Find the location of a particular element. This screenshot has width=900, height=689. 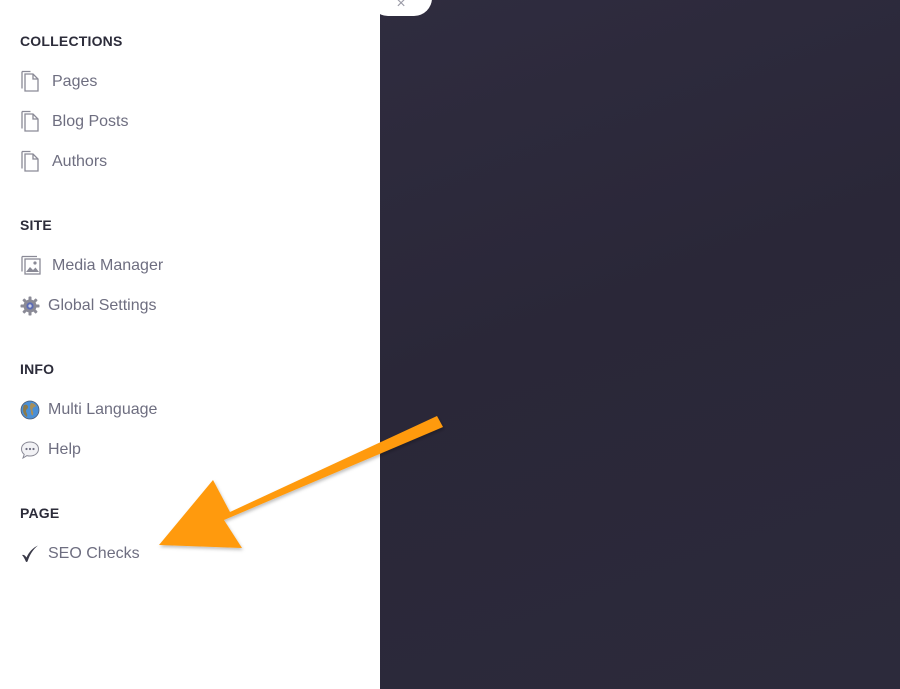

sidebar-item-label: Media Manager is located at coordinates (108, 265).